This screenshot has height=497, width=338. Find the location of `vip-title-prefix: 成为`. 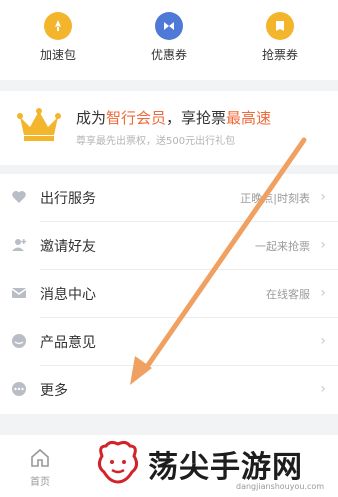

vip-title-prefix: 成为 is located at coordinates (91, 118).